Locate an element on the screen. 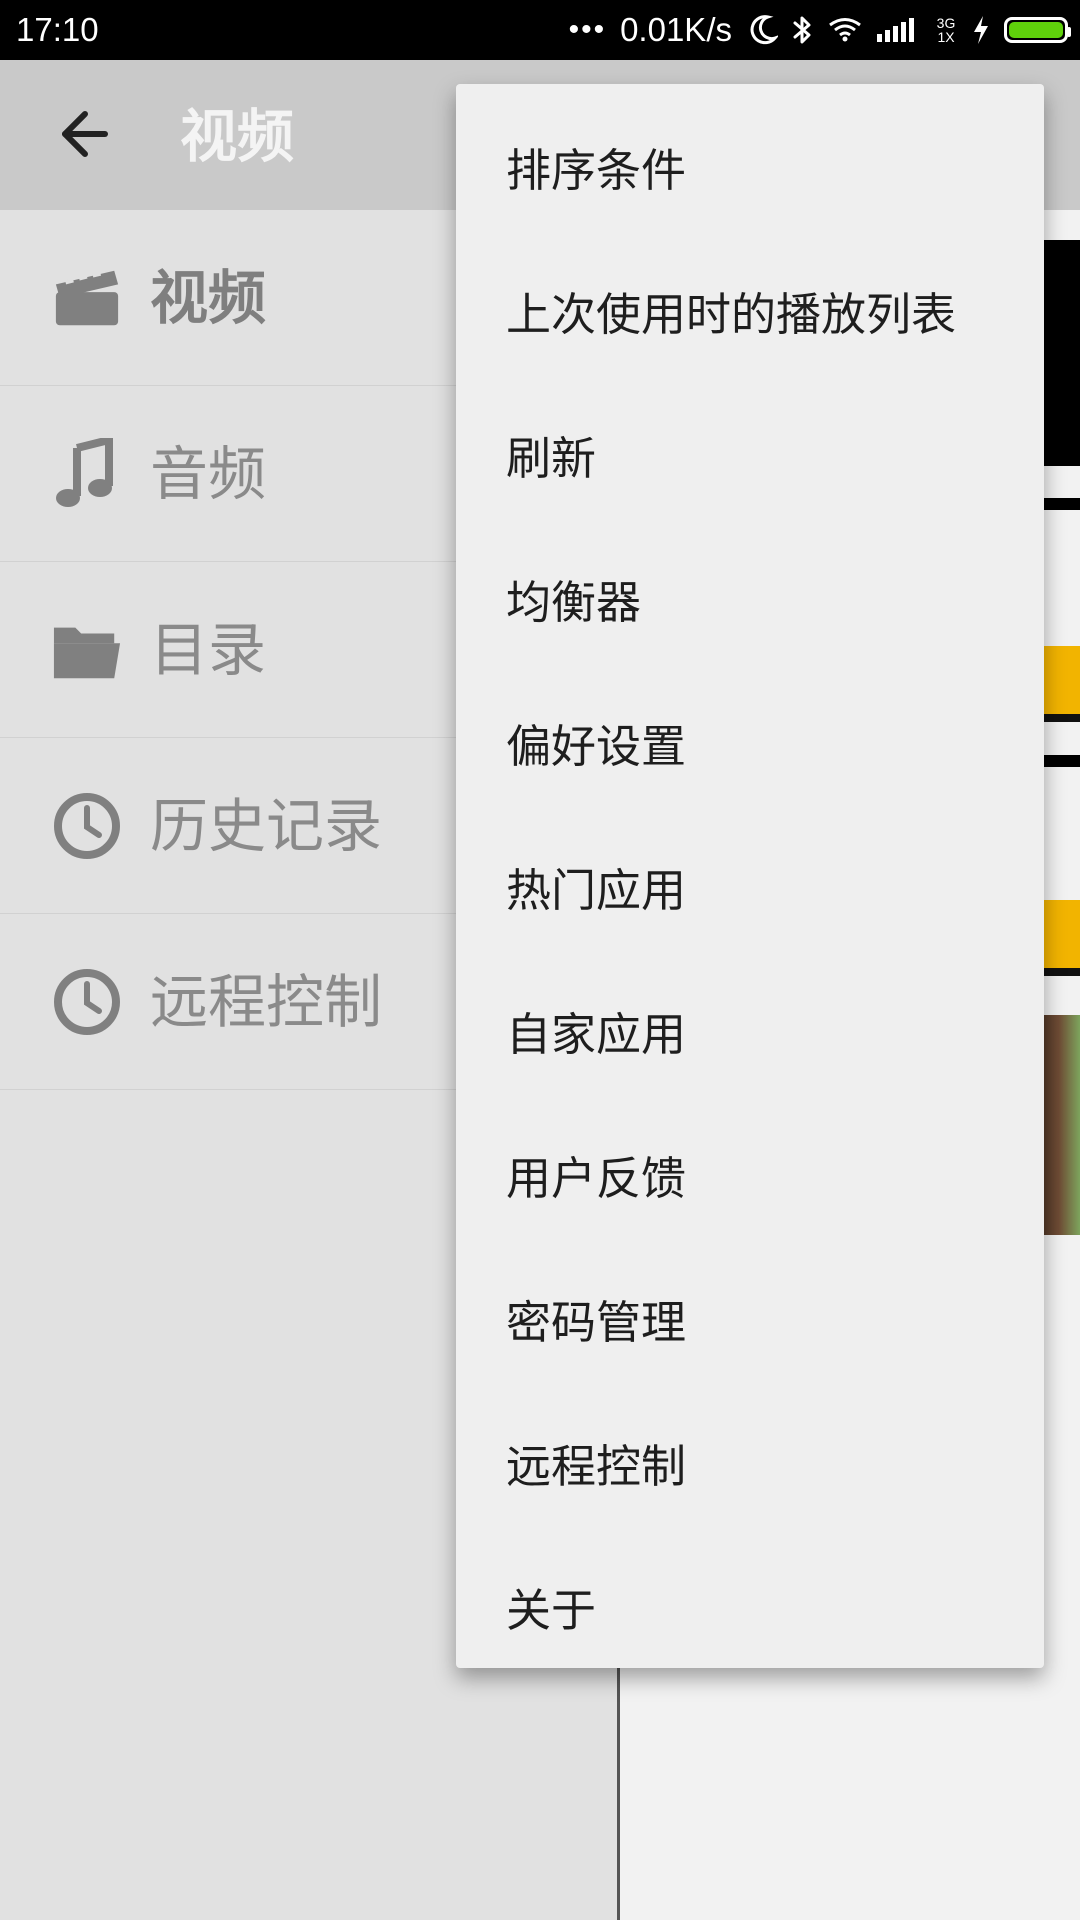 The height and width of the screenshot is (1920, 1080). drawer-item-label: 视频 is located at coordinates (208, 297).